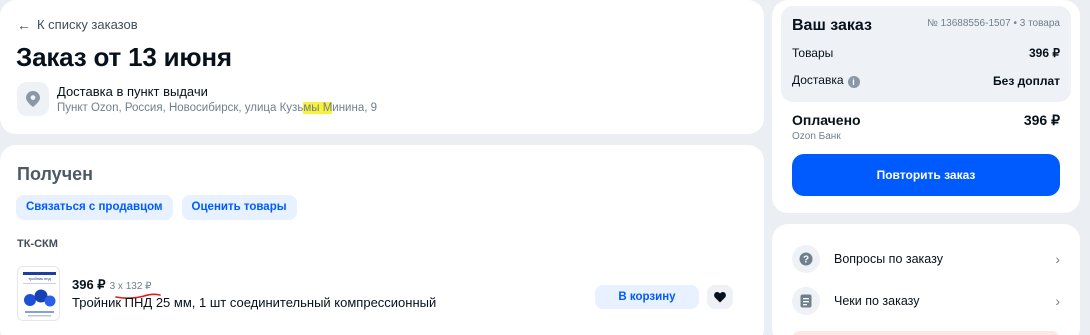 The width and height of the screenshot is (1090, 335). I want to click on order-questions-link: ? Вопросы по заказу ›, so click(926, 259).